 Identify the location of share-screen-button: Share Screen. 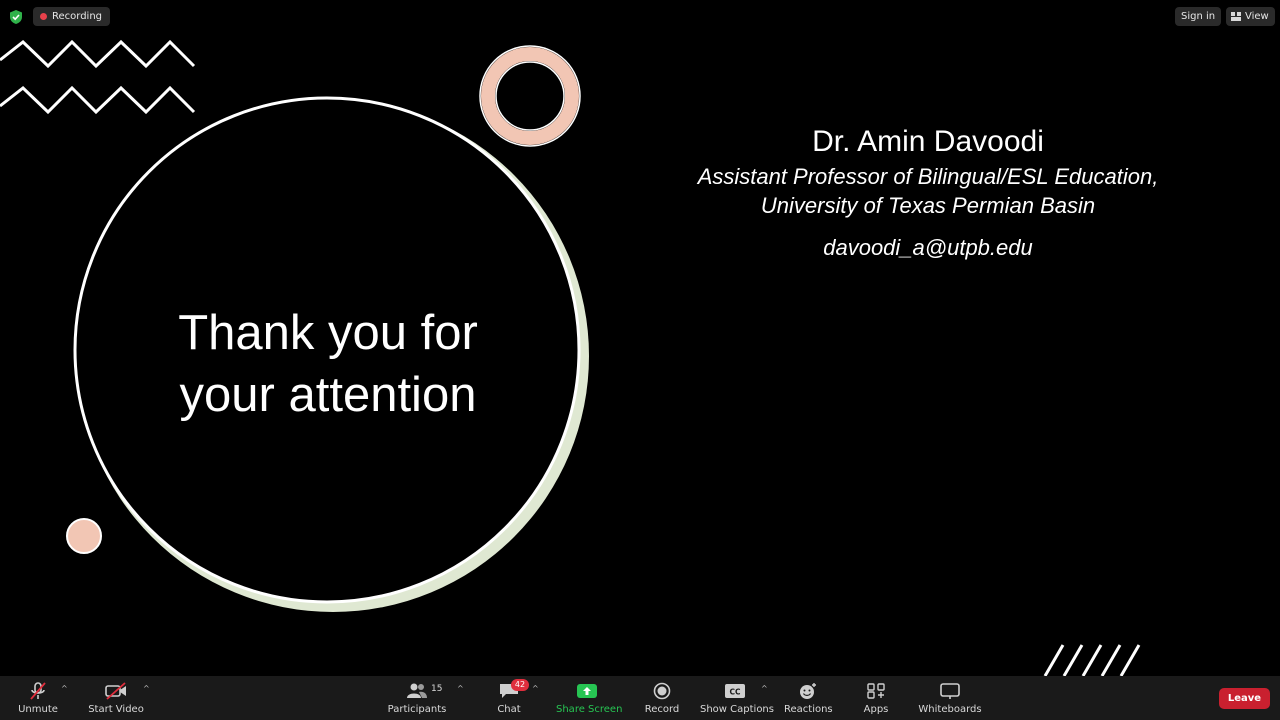
(589, 698).